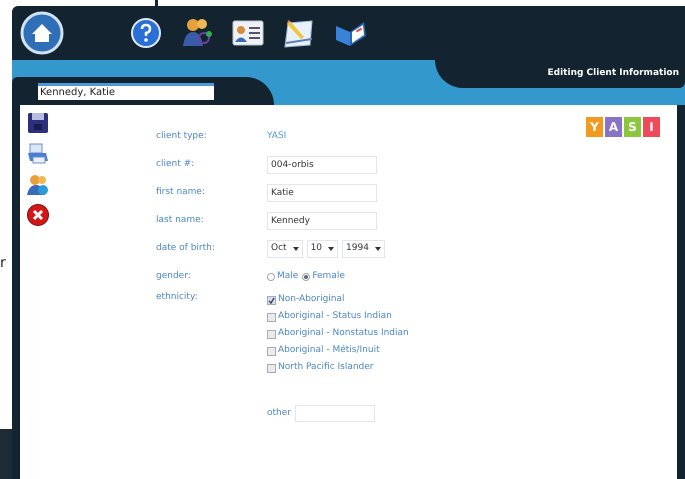  What do you see at coordinates (338, 317) in the screenshot?
I see `ethnicity-checkbox: Aboriginal - Status Indian` at bounding box center [338, 317].